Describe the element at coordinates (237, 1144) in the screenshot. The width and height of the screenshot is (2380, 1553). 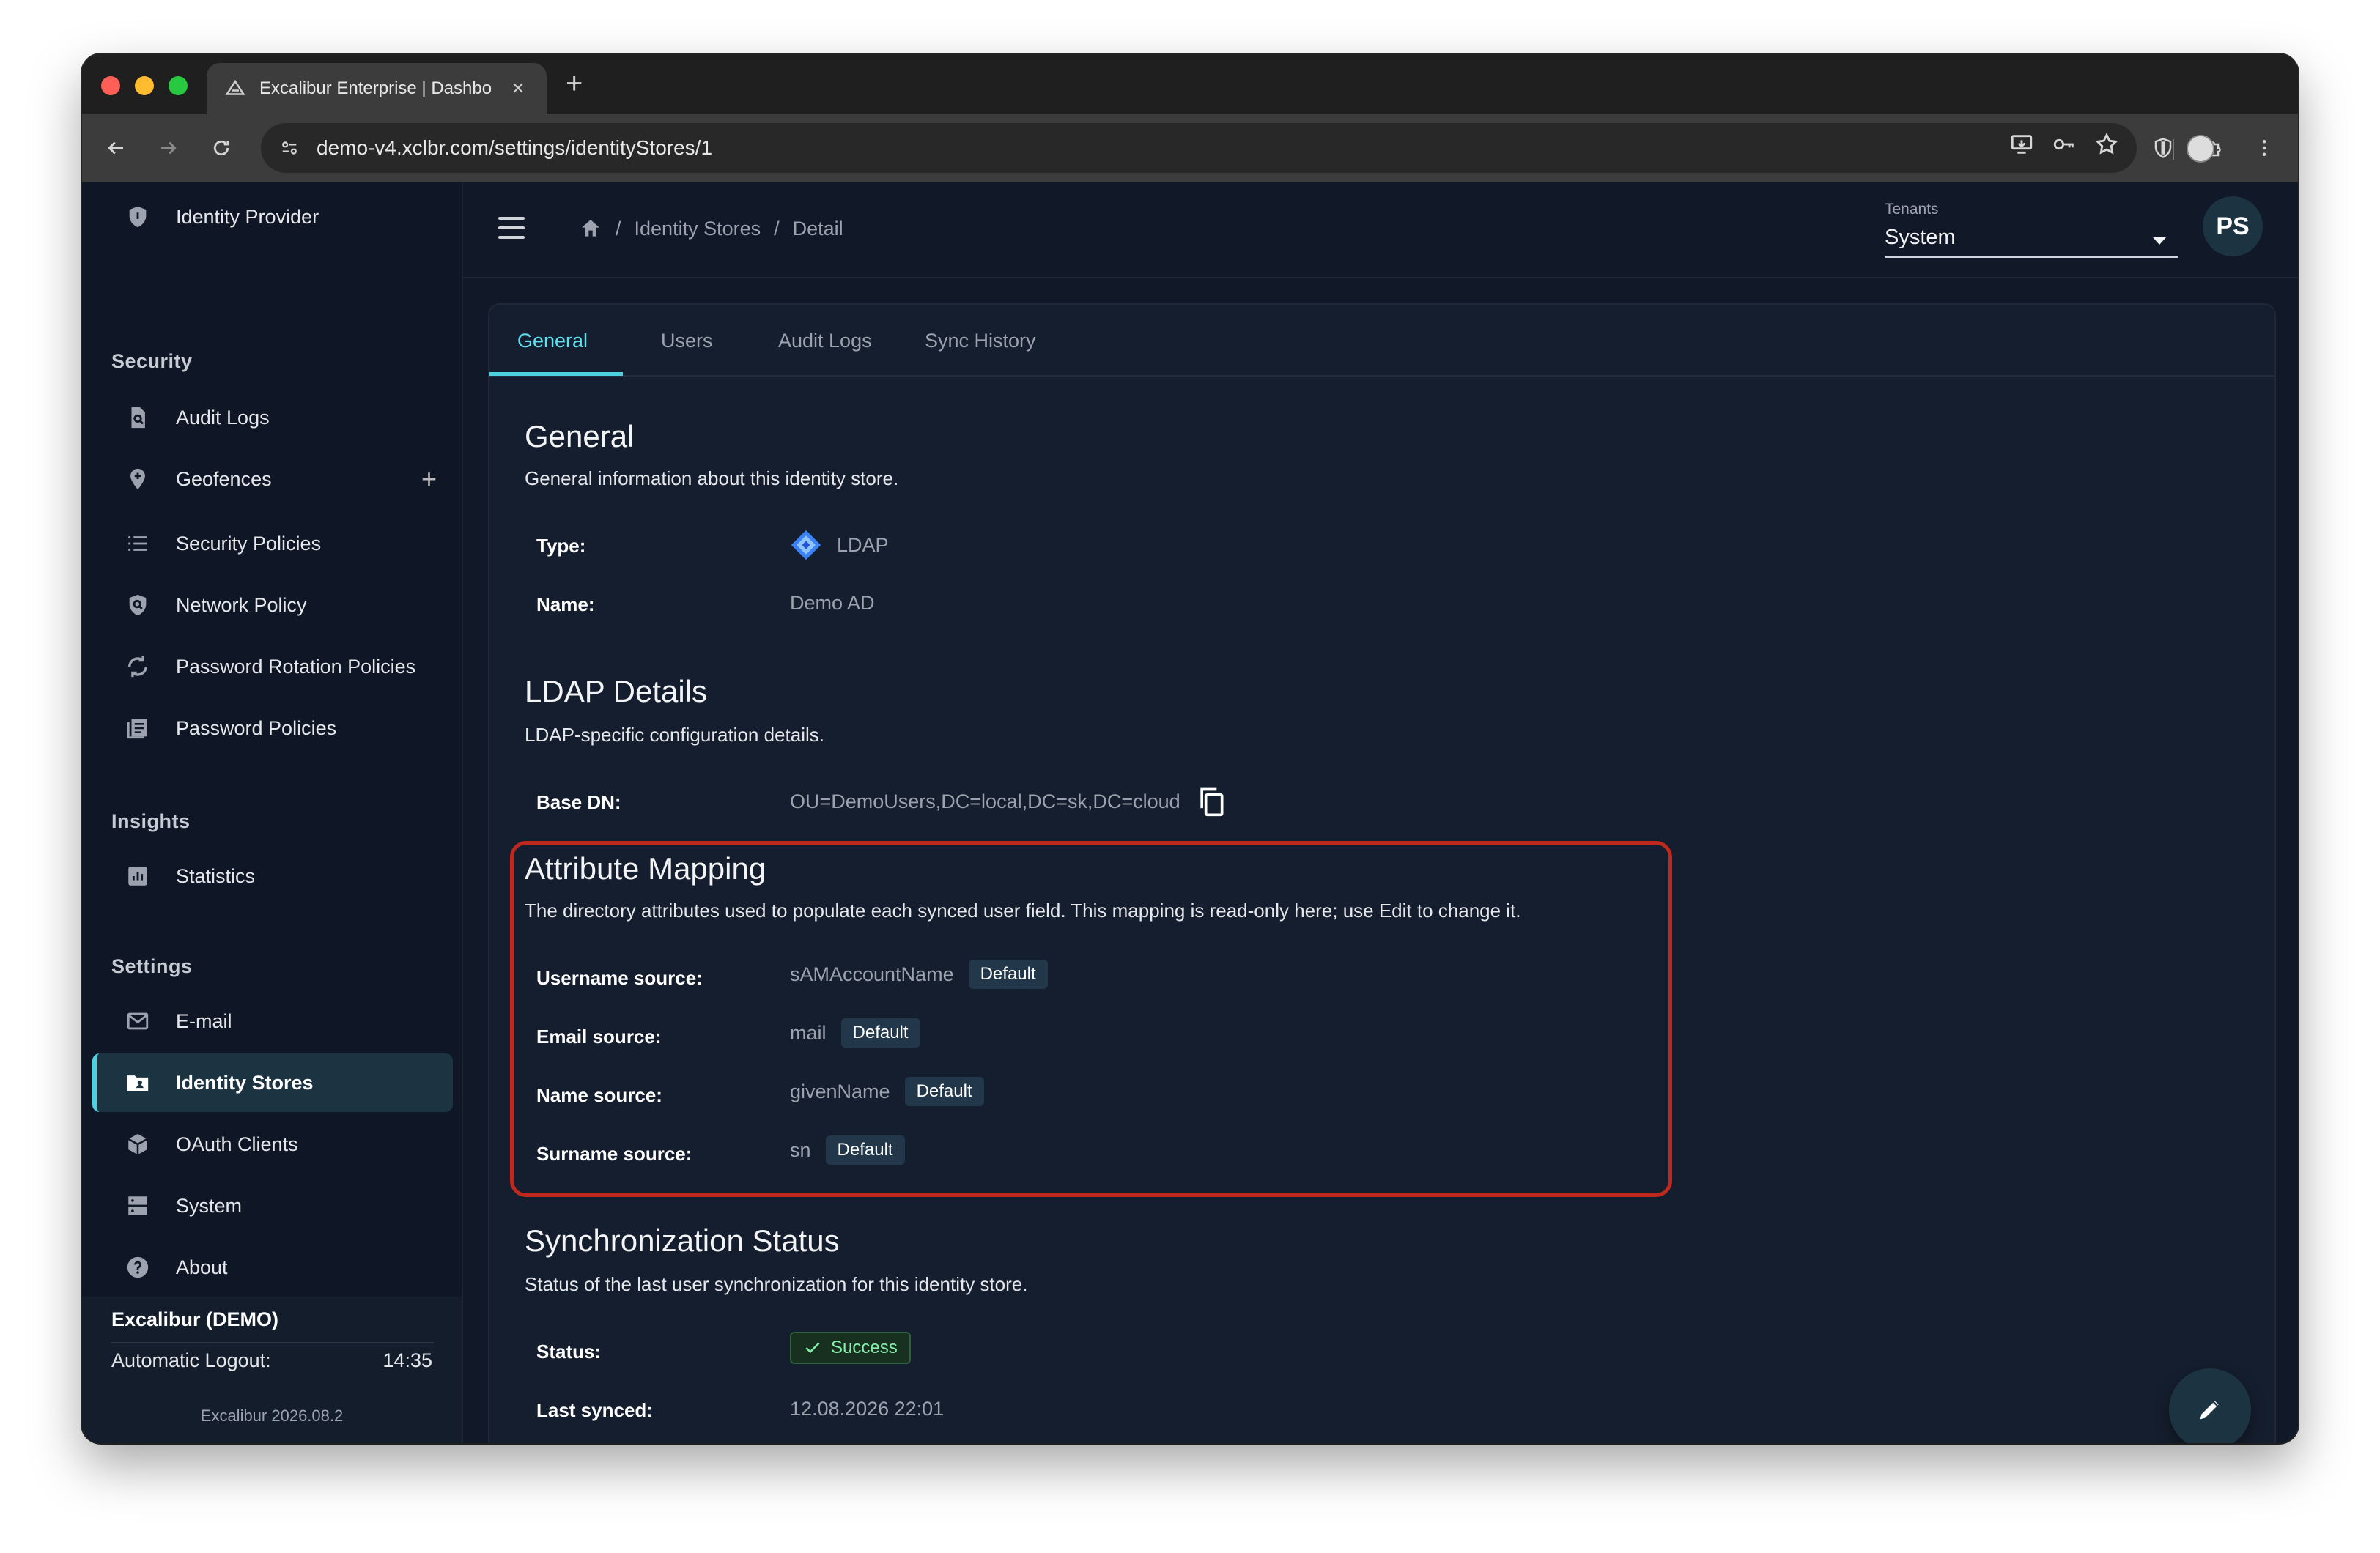
I see `sidebar-item-label: OAuth Clients` at that location.